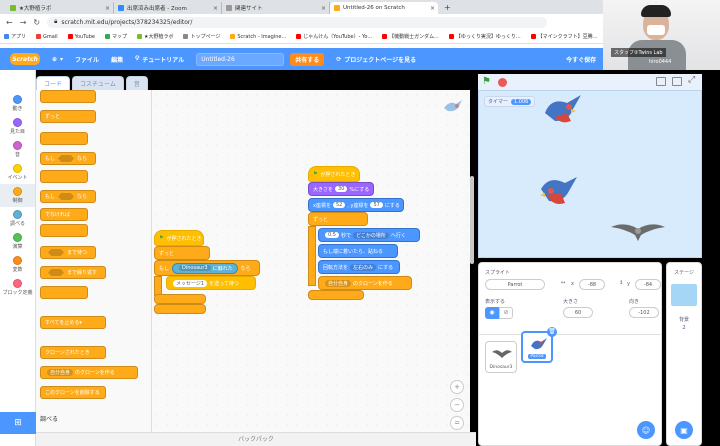 Image resolution: width=720 pixels, height=446 pixels. Describe the element at coordinates (73, 322) in the screenshot. I see `palette-stop-all: すべてを止める ▾` at that location.